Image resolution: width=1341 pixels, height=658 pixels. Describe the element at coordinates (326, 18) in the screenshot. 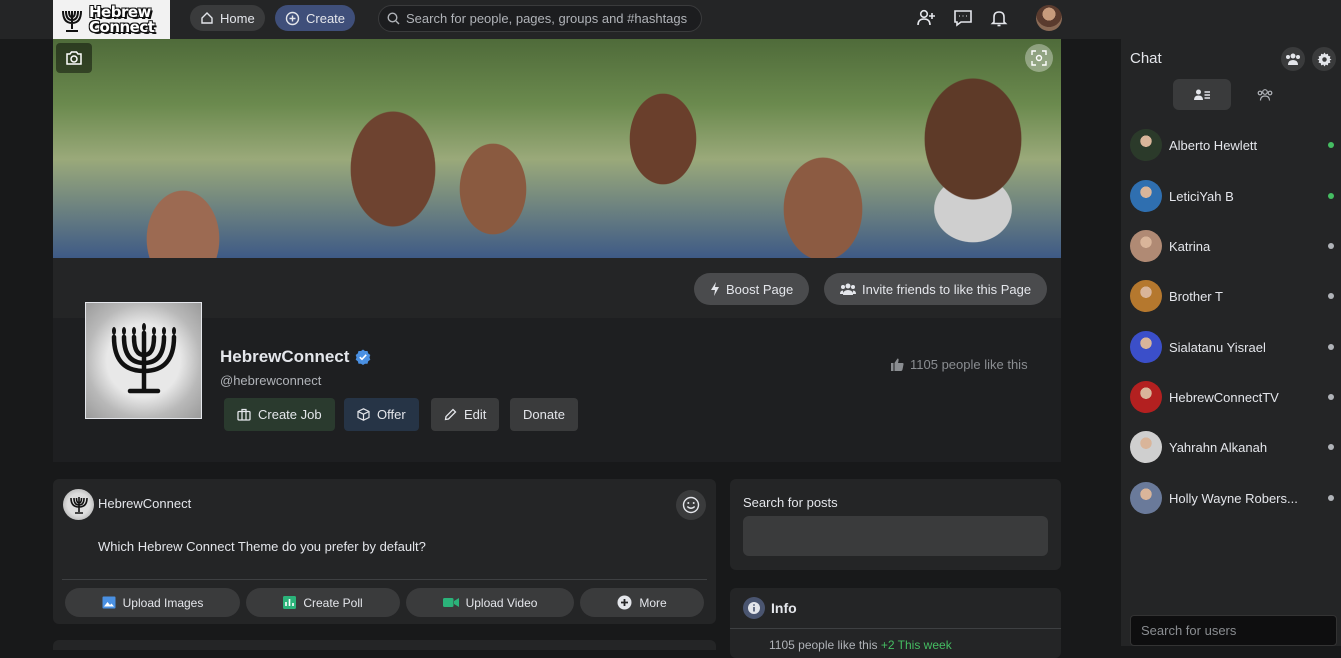

I see `create-label: Create` at that location.